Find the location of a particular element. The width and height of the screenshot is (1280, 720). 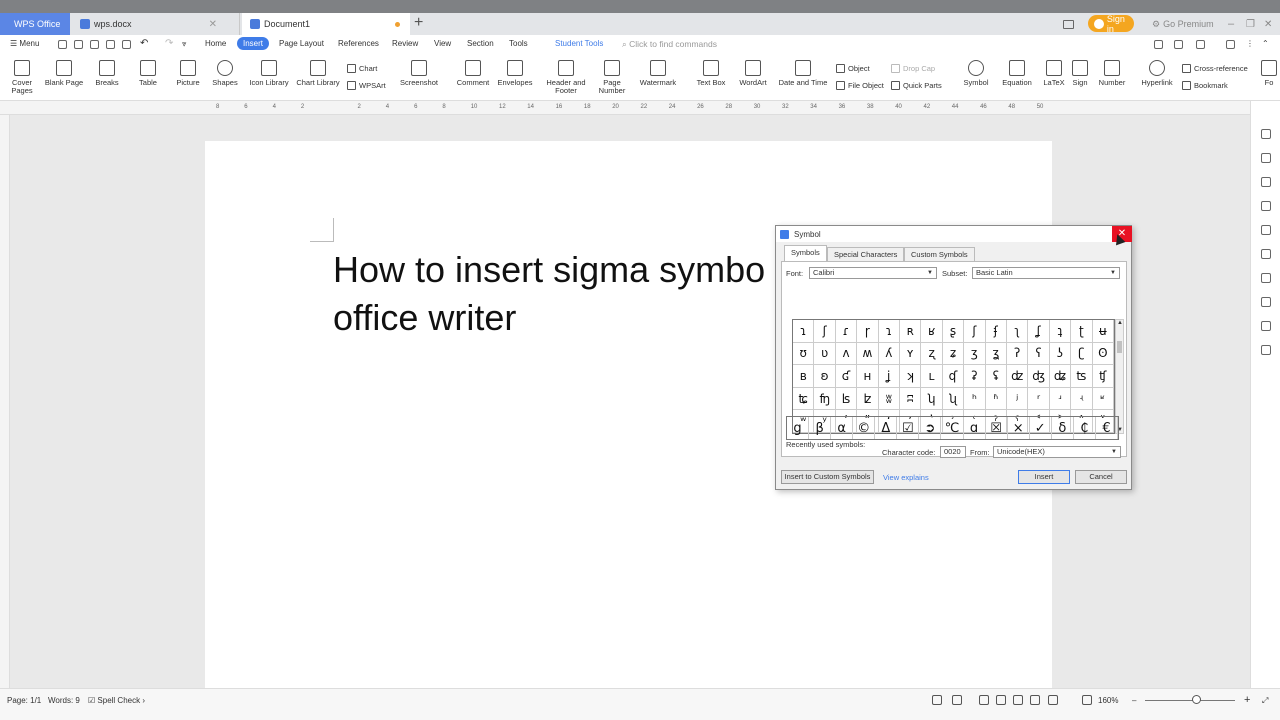

focus-mode-icon is located at coordinates (937, 700).